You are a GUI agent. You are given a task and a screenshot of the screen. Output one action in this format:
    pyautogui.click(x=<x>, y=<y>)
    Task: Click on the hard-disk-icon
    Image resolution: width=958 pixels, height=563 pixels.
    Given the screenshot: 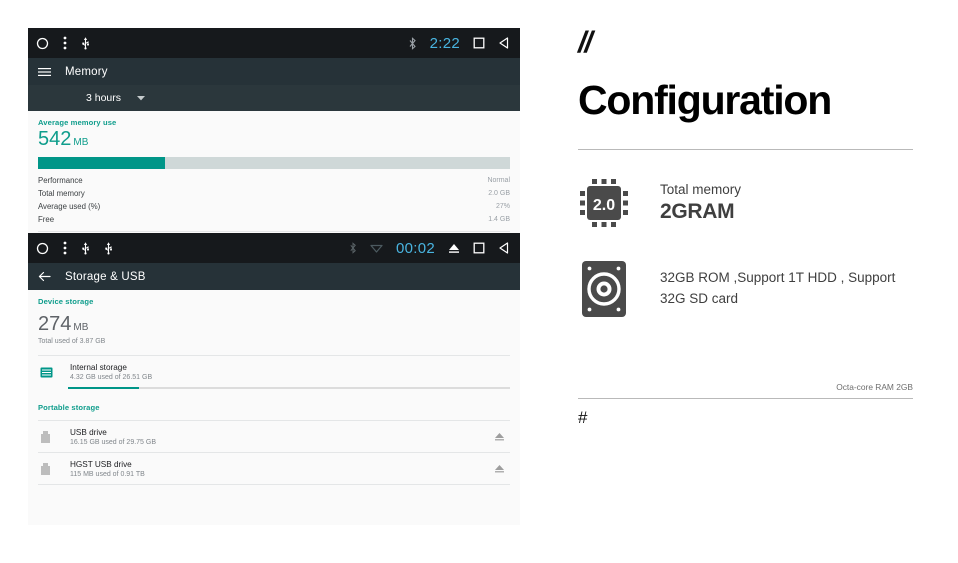 What is the action you would take?
    pyautogui.click(x=609, y=289)
    